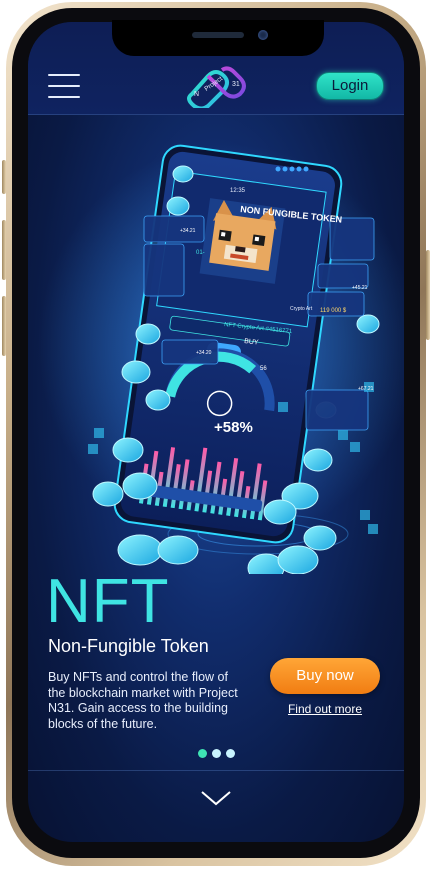 The image size is (432, 869). What do you see at coordinates (196, 94) in the screenshot?
I see `logo-left-text: N` at bounding box center [196, 94].